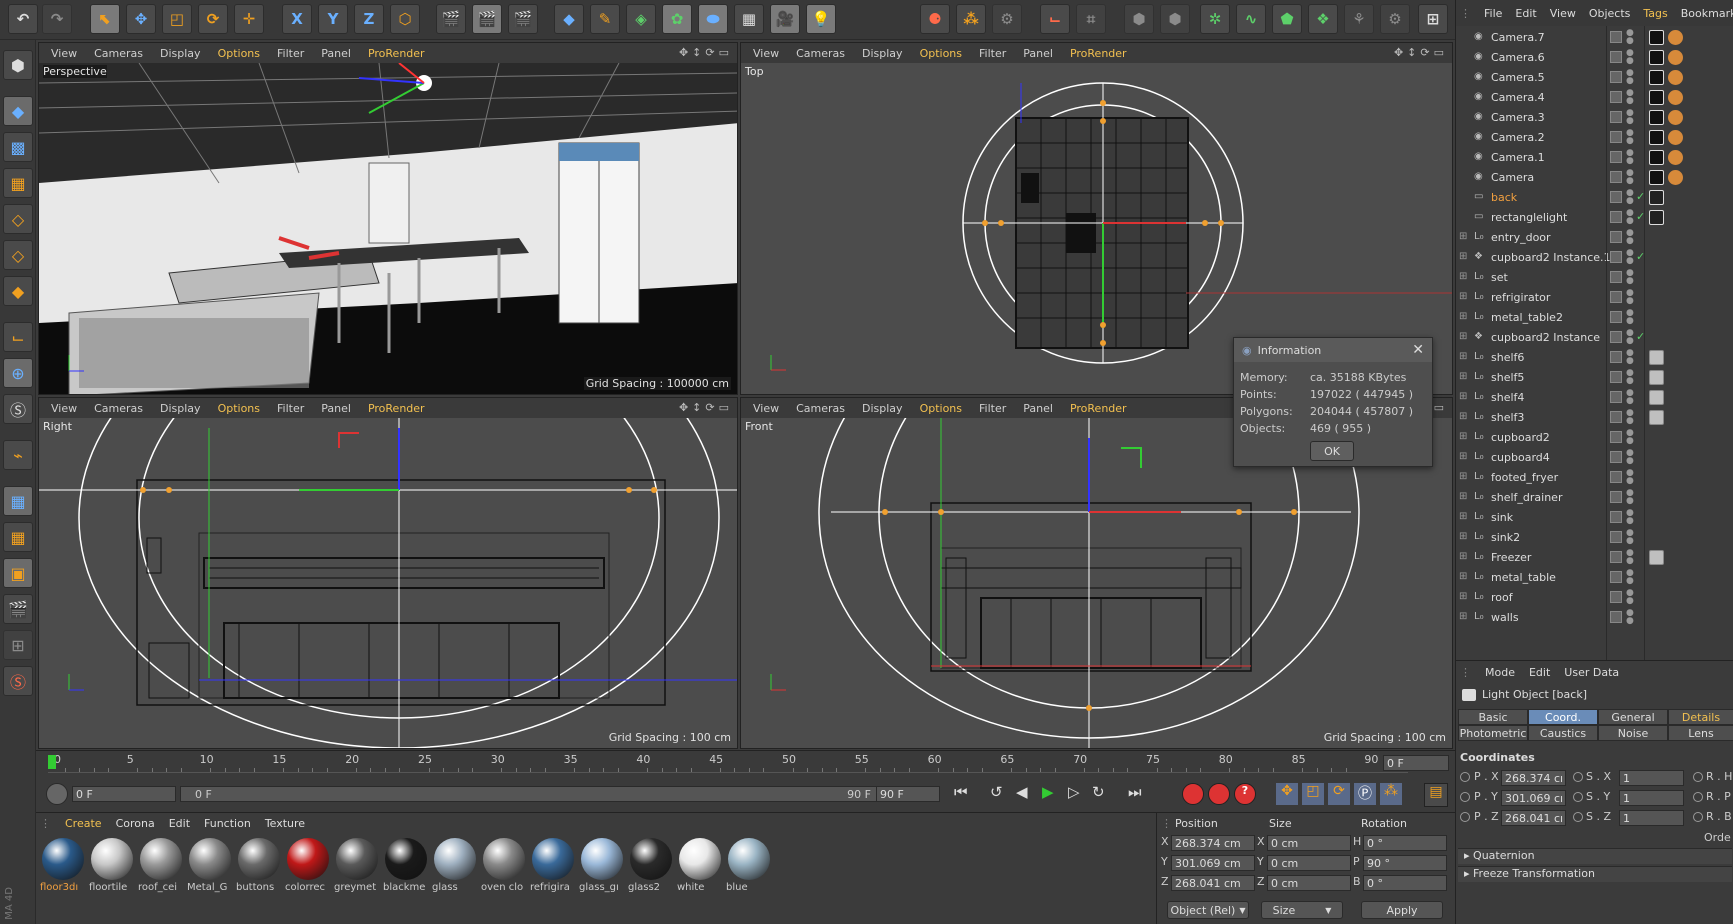 This screenshot has width=1733, height=924. Describe the element at coordinates (1594, 578) in the screenshot. I see `object-row: ⊞ L₀ metal_table ● ●` at that location.